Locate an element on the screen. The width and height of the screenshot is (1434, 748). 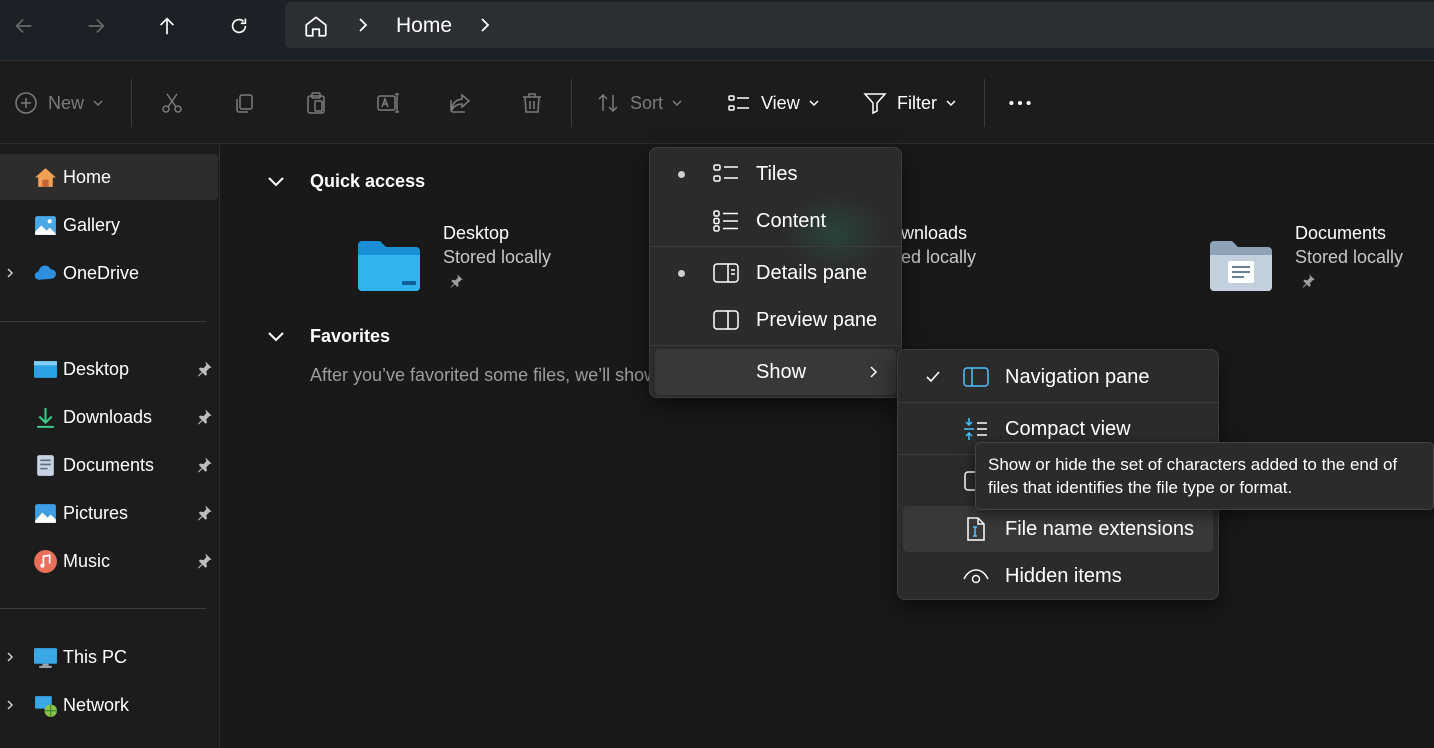
file-extension-icon is located at coordinates (976, 529).